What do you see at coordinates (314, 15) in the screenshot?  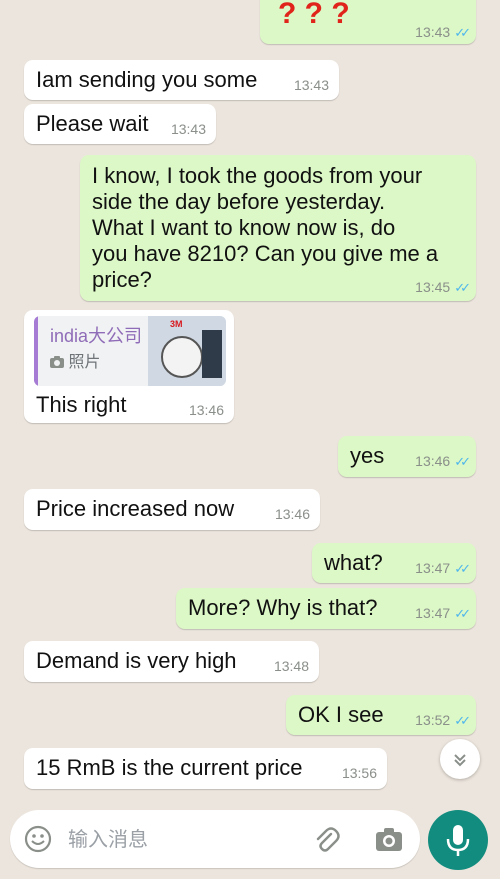 I see `message-text: ? ? ?` at bounding box center [314, 15].